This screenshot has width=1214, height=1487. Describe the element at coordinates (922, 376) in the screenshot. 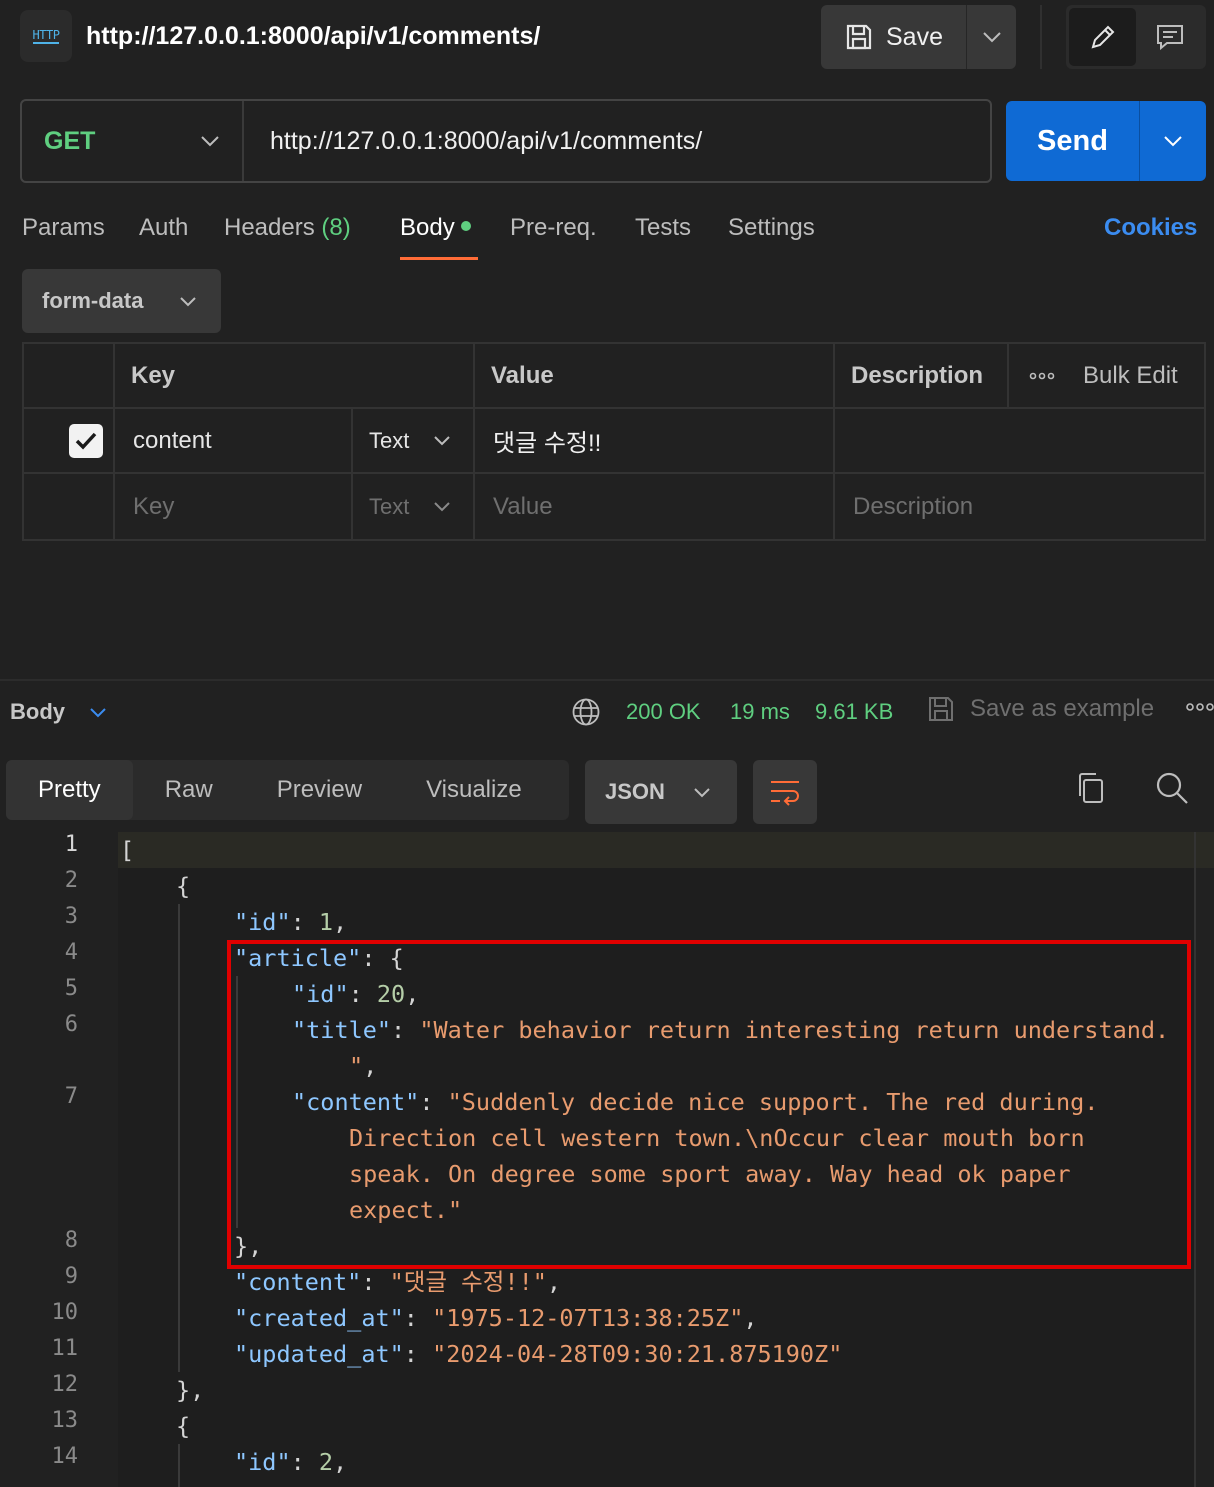

I see `column-header-description: Description` at that location.